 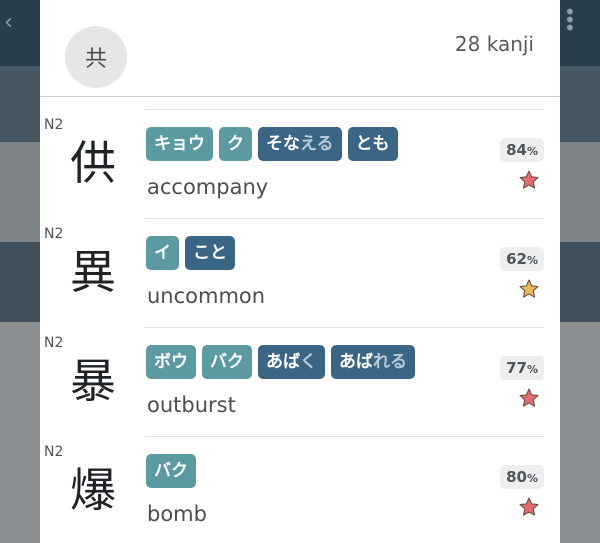 What do you see at coordinates (206, 296) in the screenshot?
I see `kanji-meaning: uncommon` at bounding box center [206, 296].